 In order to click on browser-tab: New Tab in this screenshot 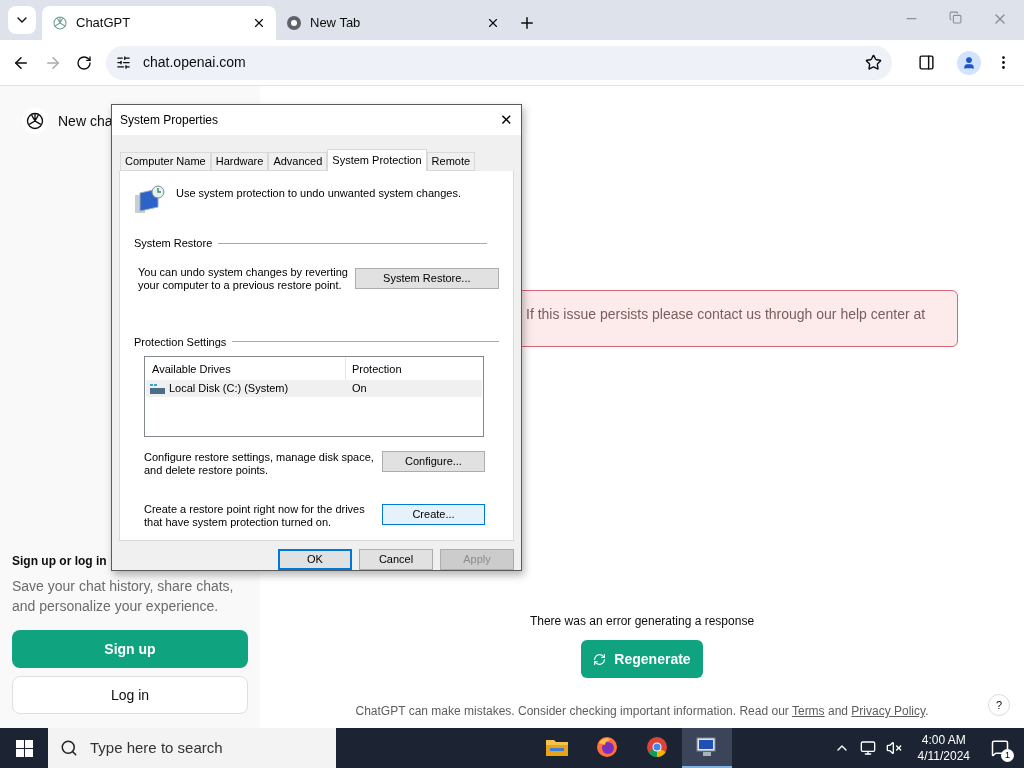, I will do `click(393, 23)`.